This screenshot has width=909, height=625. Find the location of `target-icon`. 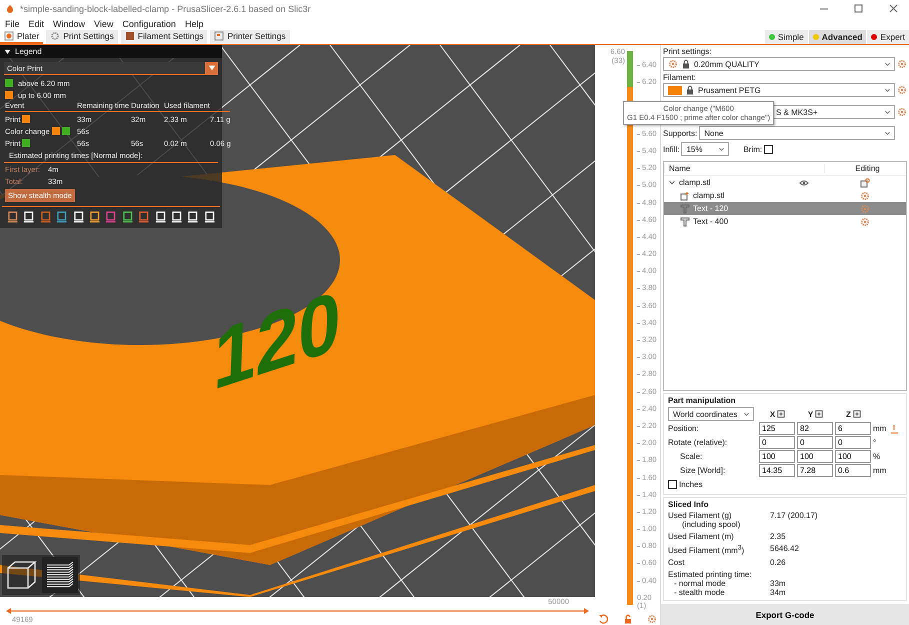

target-icon is located at coordinates (9, 36).